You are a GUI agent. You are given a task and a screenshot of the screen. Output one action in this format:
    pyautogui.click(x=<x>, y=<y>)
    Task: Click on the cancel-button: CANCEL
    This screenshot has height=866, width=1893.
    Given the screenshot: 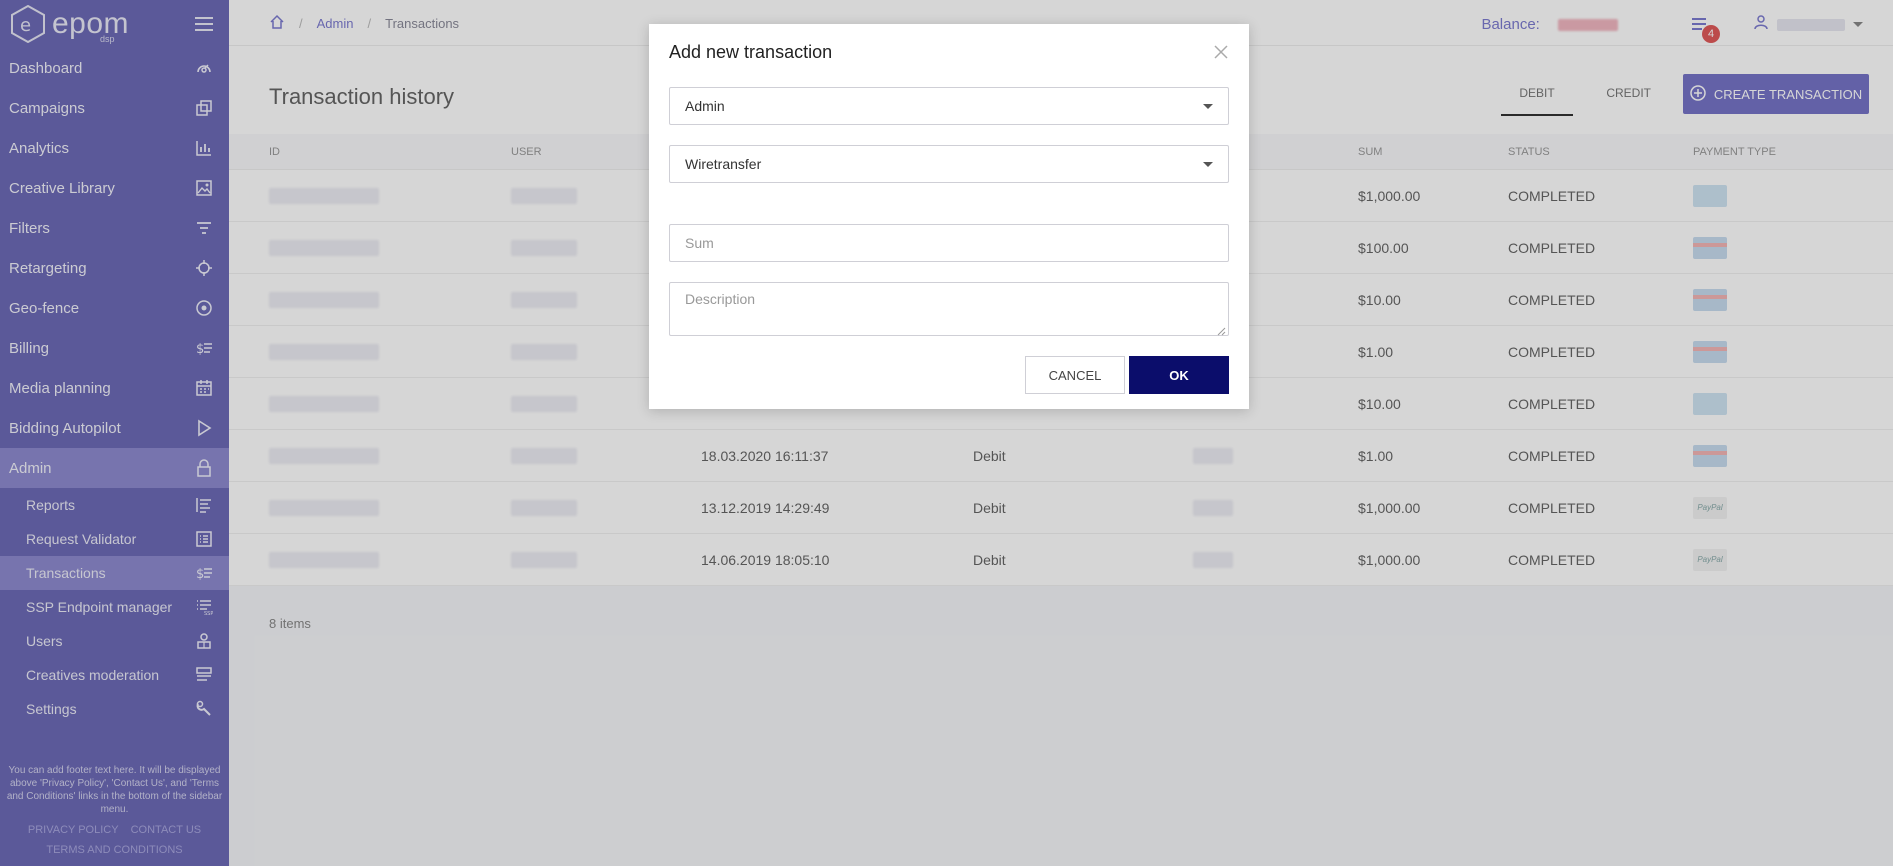 What is the action you would take?
    pyautogui.click(x=1075, y=375)
    